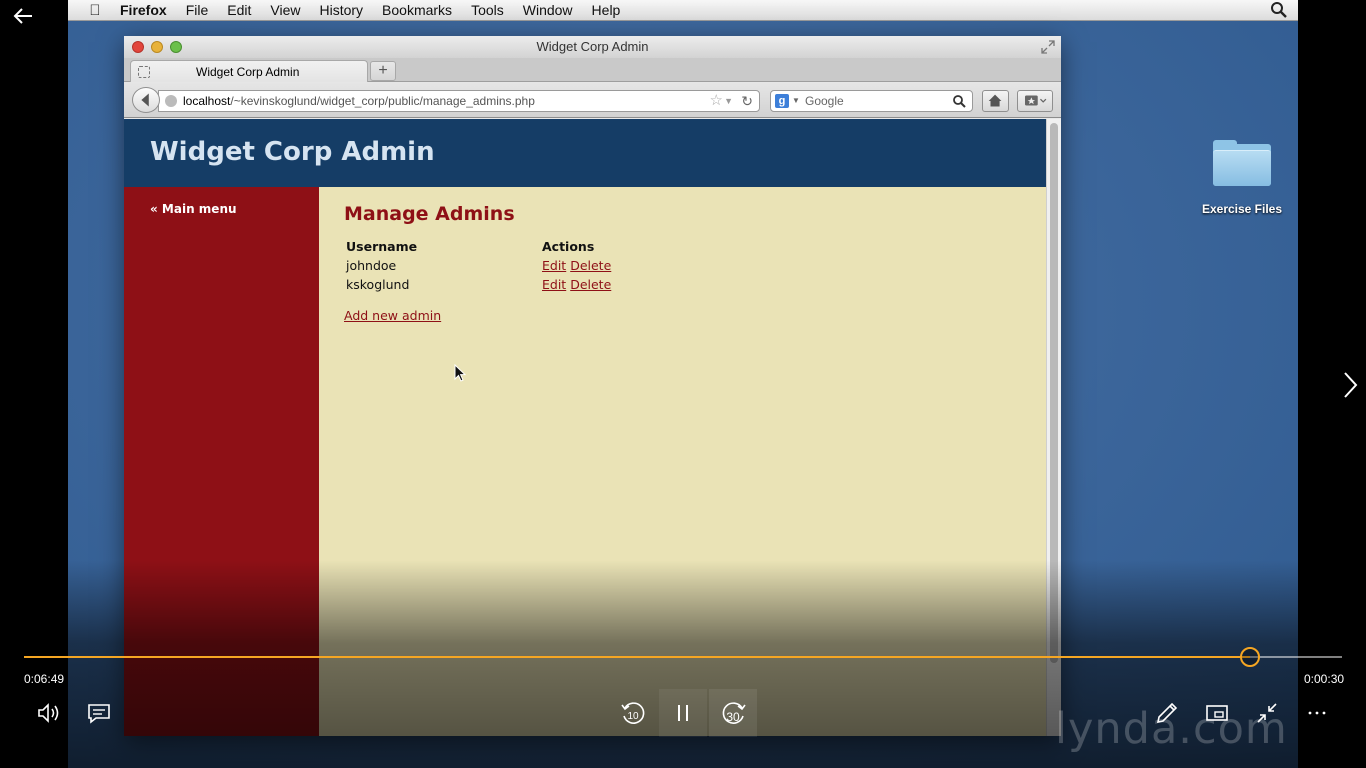 The height and width of the screenshot is (768, 1366). What do you see at coordinates (392, 315) in the screenshot?
I see `add-admin-link: Add new admin` at bounding box center [392, 315].